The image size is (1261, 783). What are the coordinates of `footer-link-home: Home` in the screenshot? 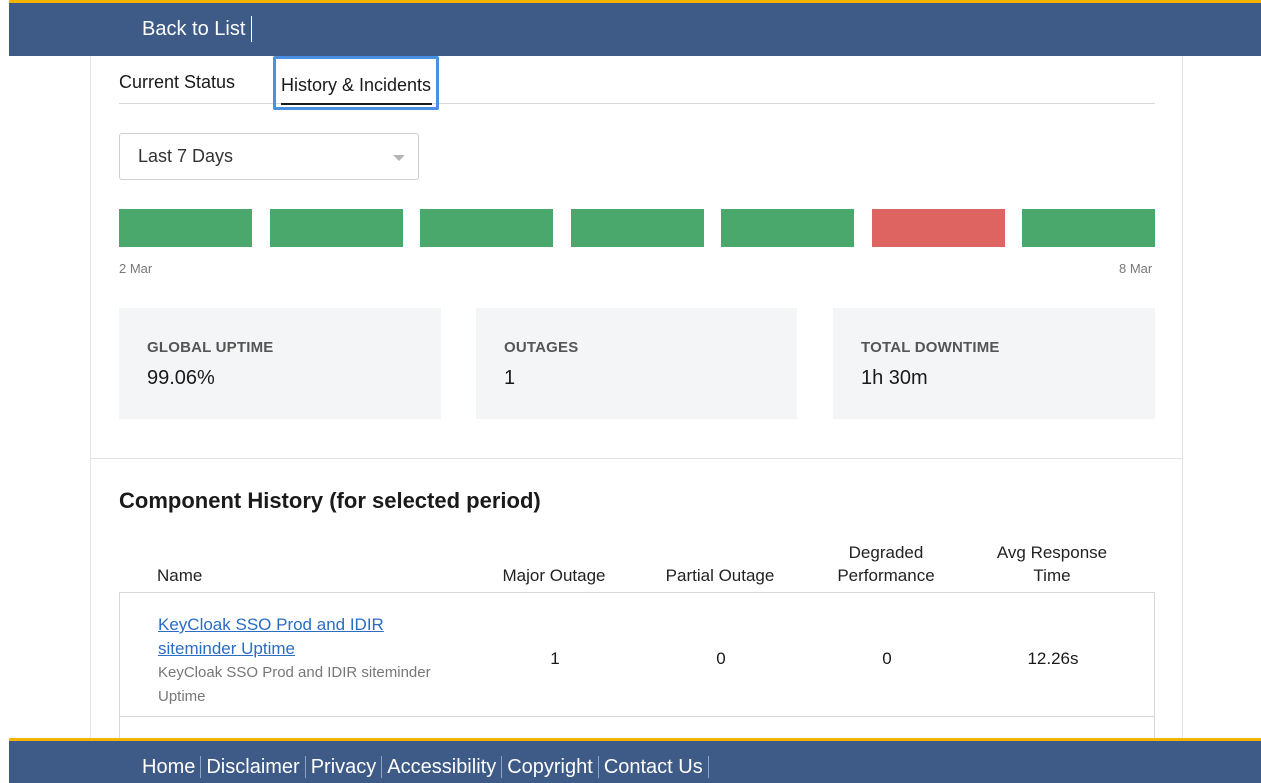 It's located at (172, 767).